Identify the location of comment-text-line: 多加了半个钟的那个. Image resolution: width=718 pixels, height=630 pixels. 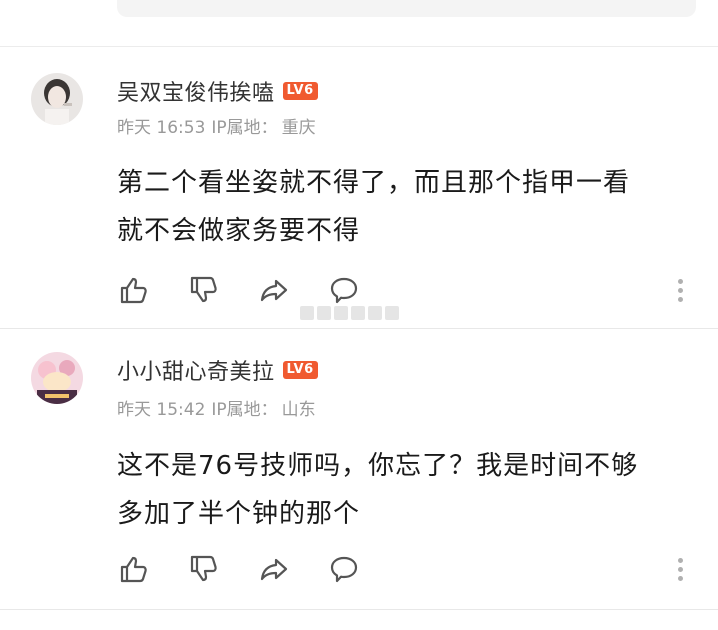
(239, 514).